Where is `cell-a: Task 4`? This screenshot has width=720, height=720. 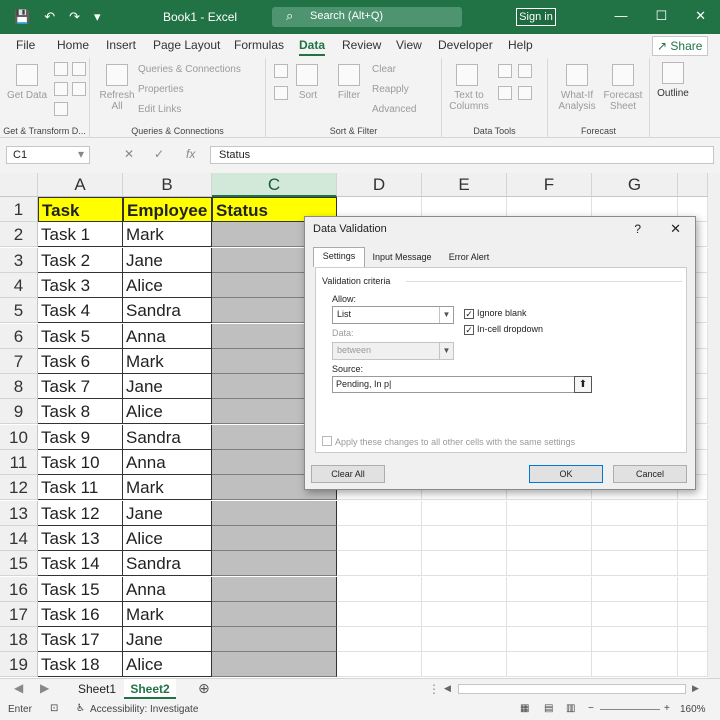 cell-a: Task 4 is located at coordinates (80, 311).